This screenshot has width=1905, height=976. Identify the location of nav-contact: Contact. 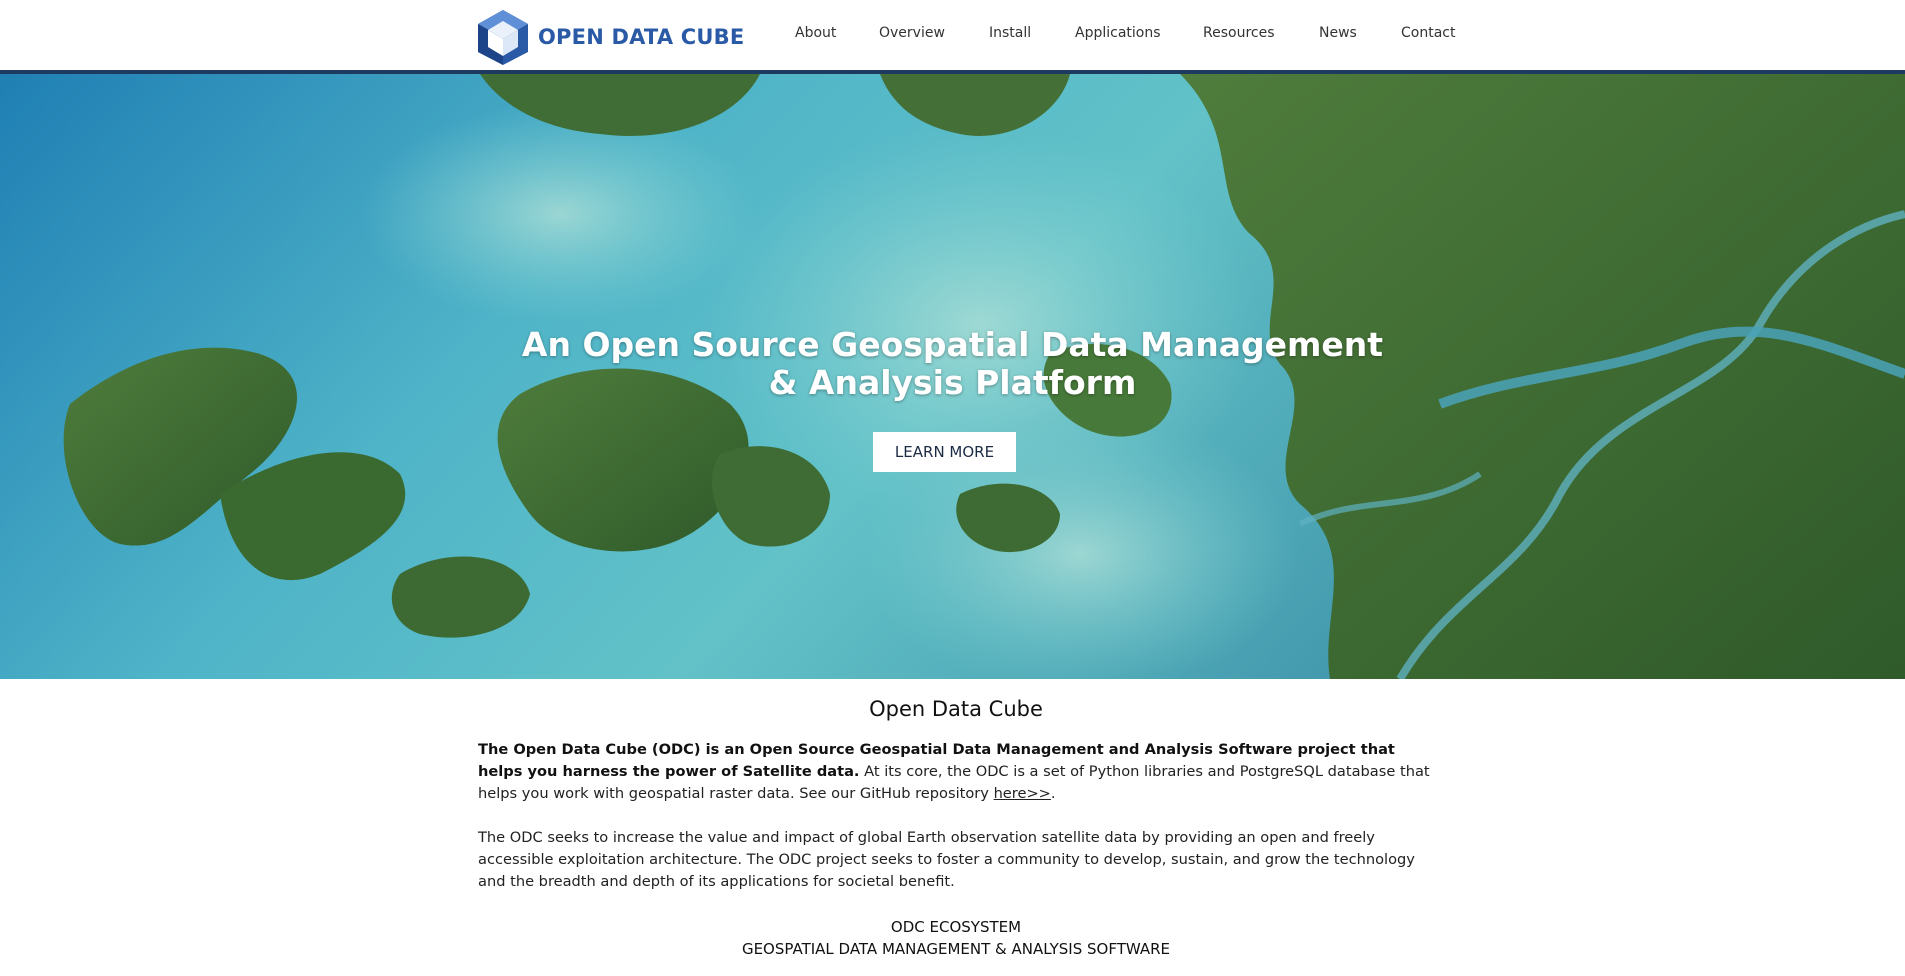
(1429, 33).